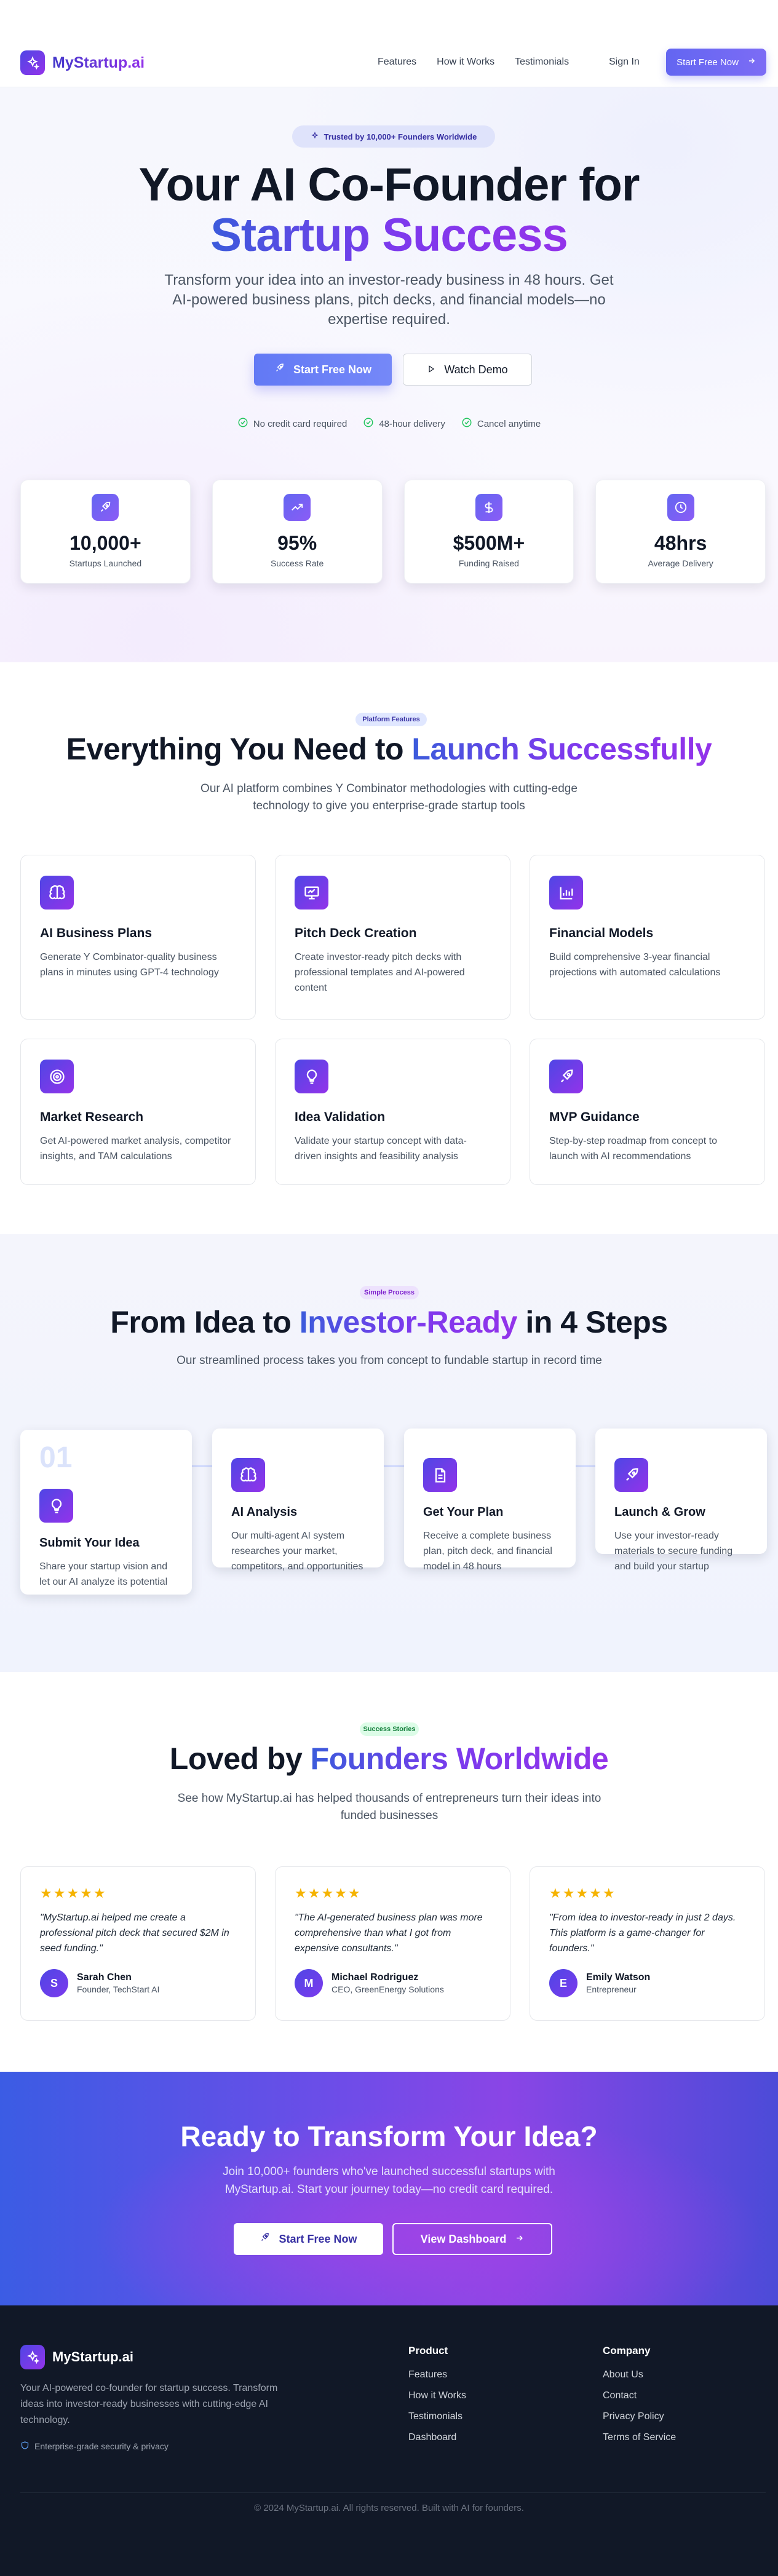 This screenshot has height=2576, width=778. I want to click on brand-name: MyStartup.ai, so click(98, 63).